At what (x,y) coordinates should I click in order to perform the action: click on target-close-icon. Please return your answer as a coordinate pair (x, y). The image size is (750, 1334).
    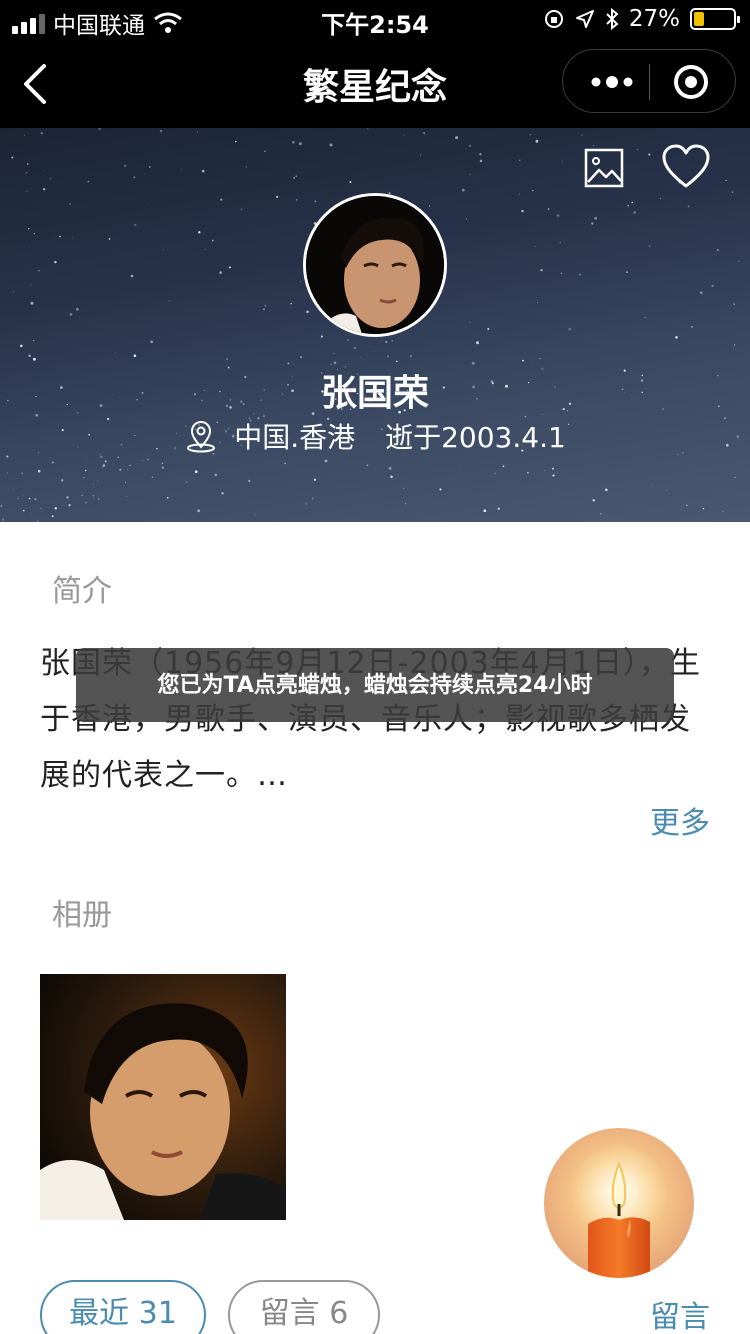
    Looking at the image, I should click on (691, 82).